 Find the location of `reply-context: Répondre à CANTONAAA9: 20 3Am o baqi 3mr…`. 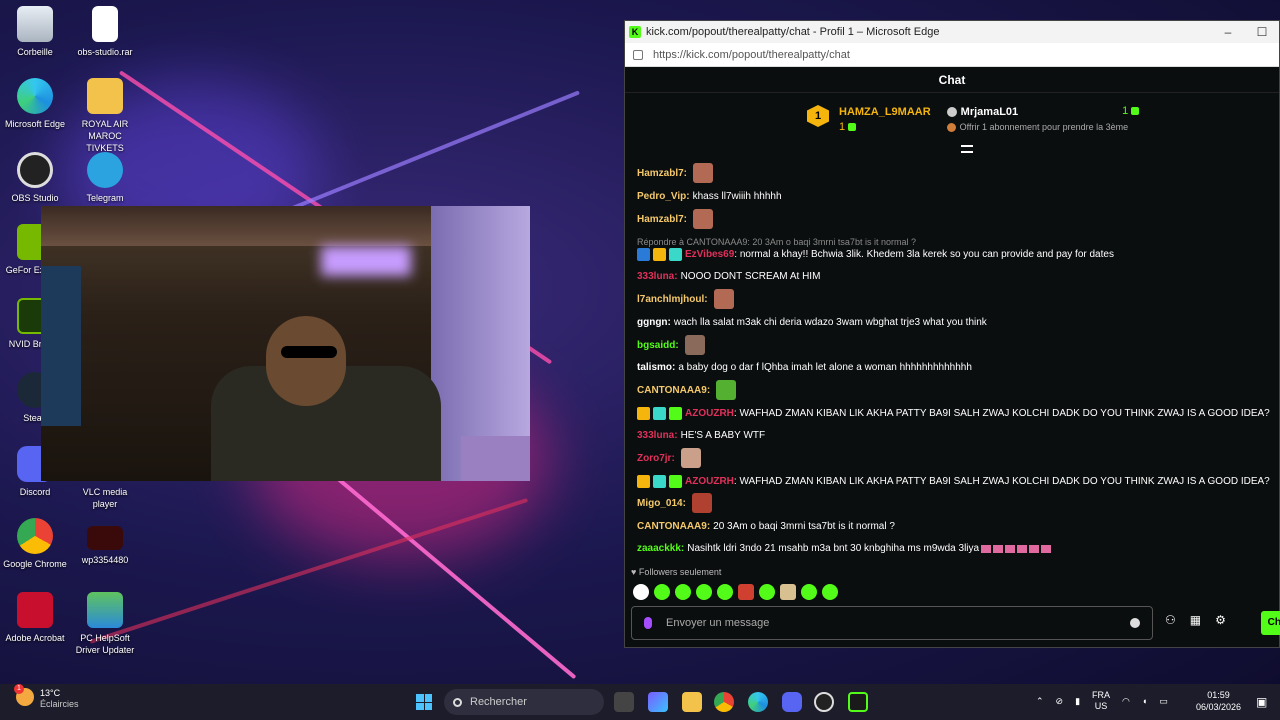

reply-context: Répondre à CANTONAAA9: 20 3Am o baqi 3mr… is located at coordinates (776, 242).